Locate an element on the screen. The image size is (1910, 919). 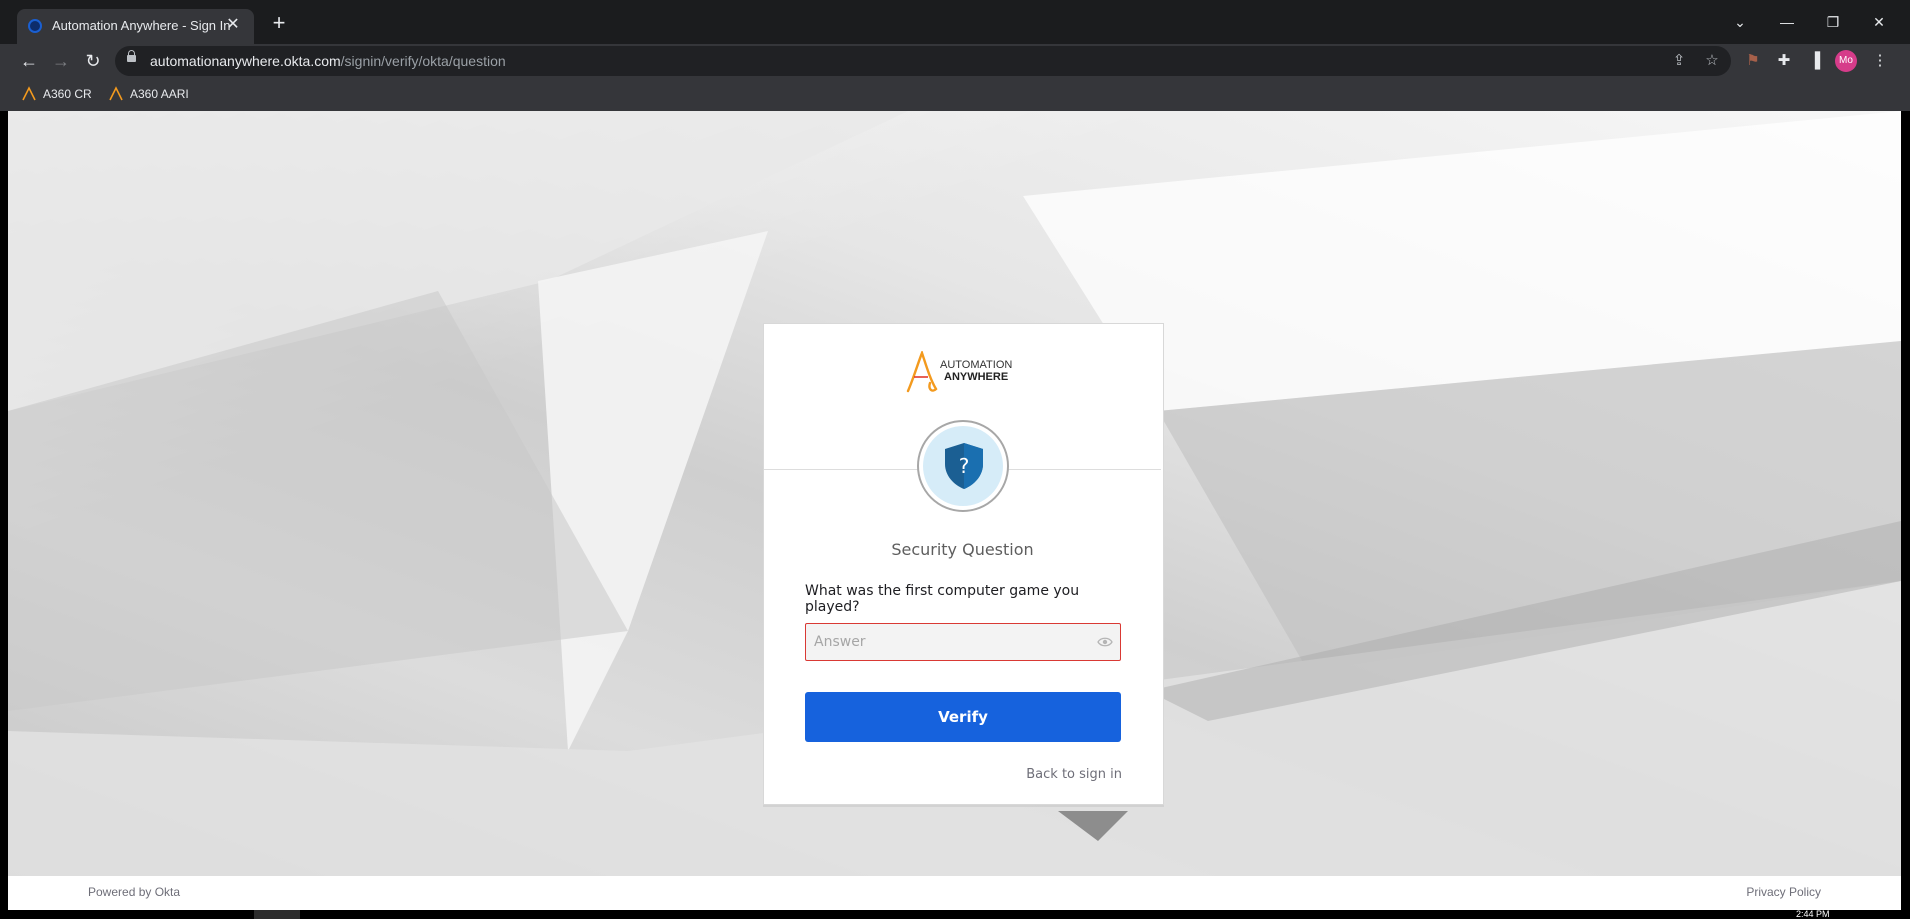
new-tab-button: + is located at coordinates (279, 23).